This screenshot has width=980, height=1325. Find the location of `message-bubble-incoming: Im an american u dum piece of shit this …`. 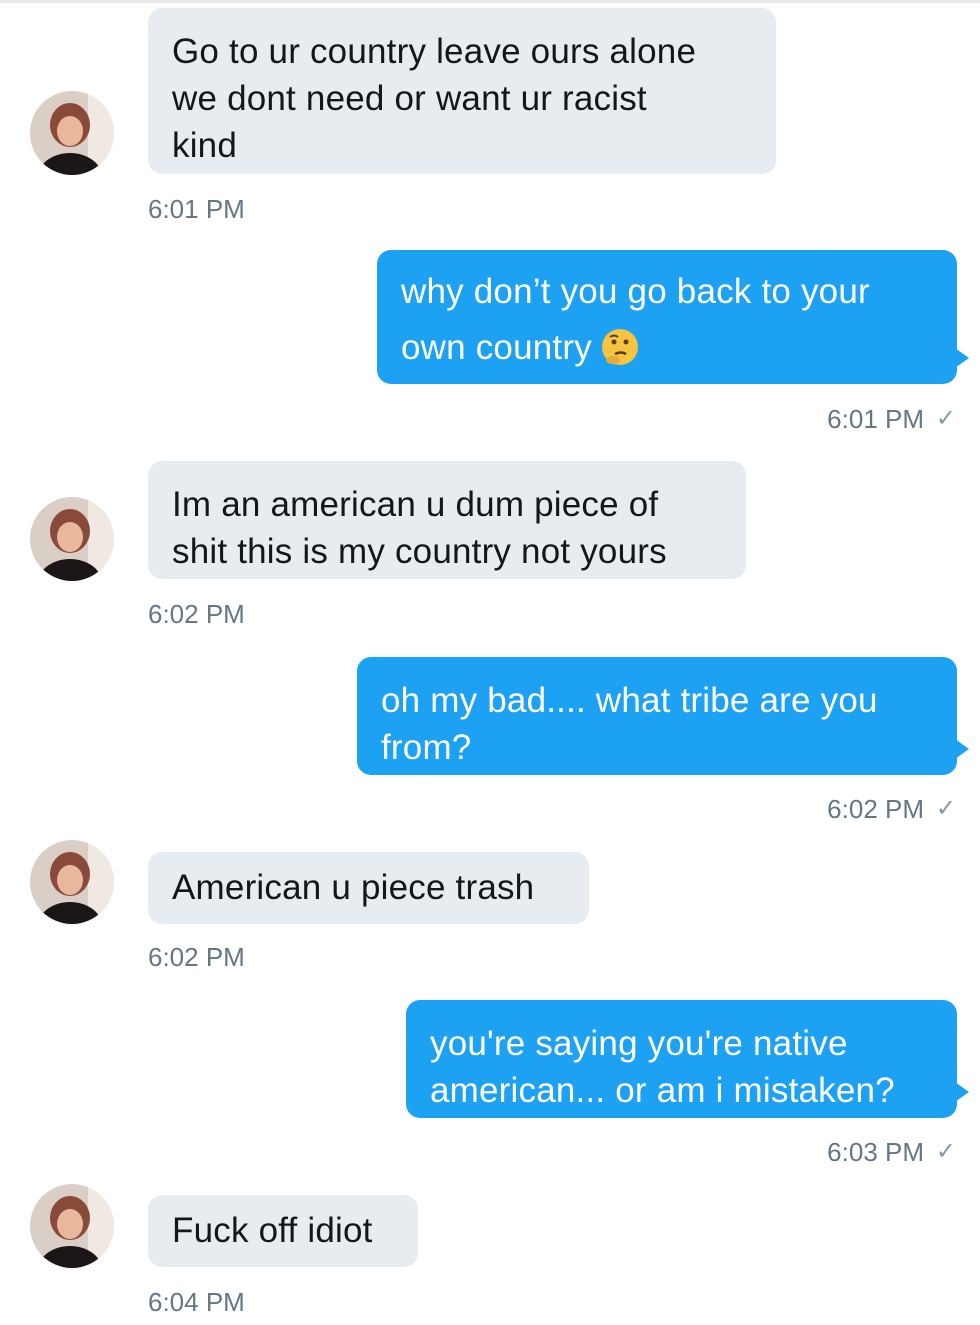

message-bubble-incoming: Im an american u dum piece of shit this … is located at coordinates (447, 520).